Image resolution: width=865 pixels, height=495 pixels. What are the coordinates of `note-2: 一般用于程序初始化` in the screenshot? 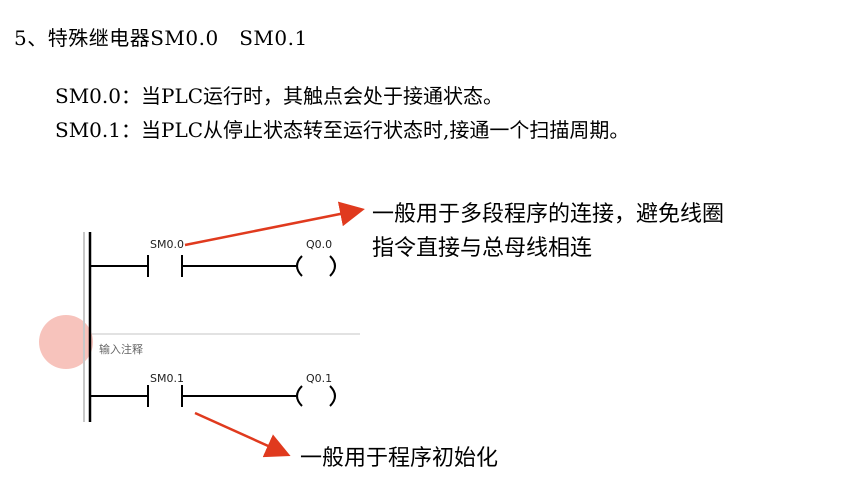 It's located at (399, 458).